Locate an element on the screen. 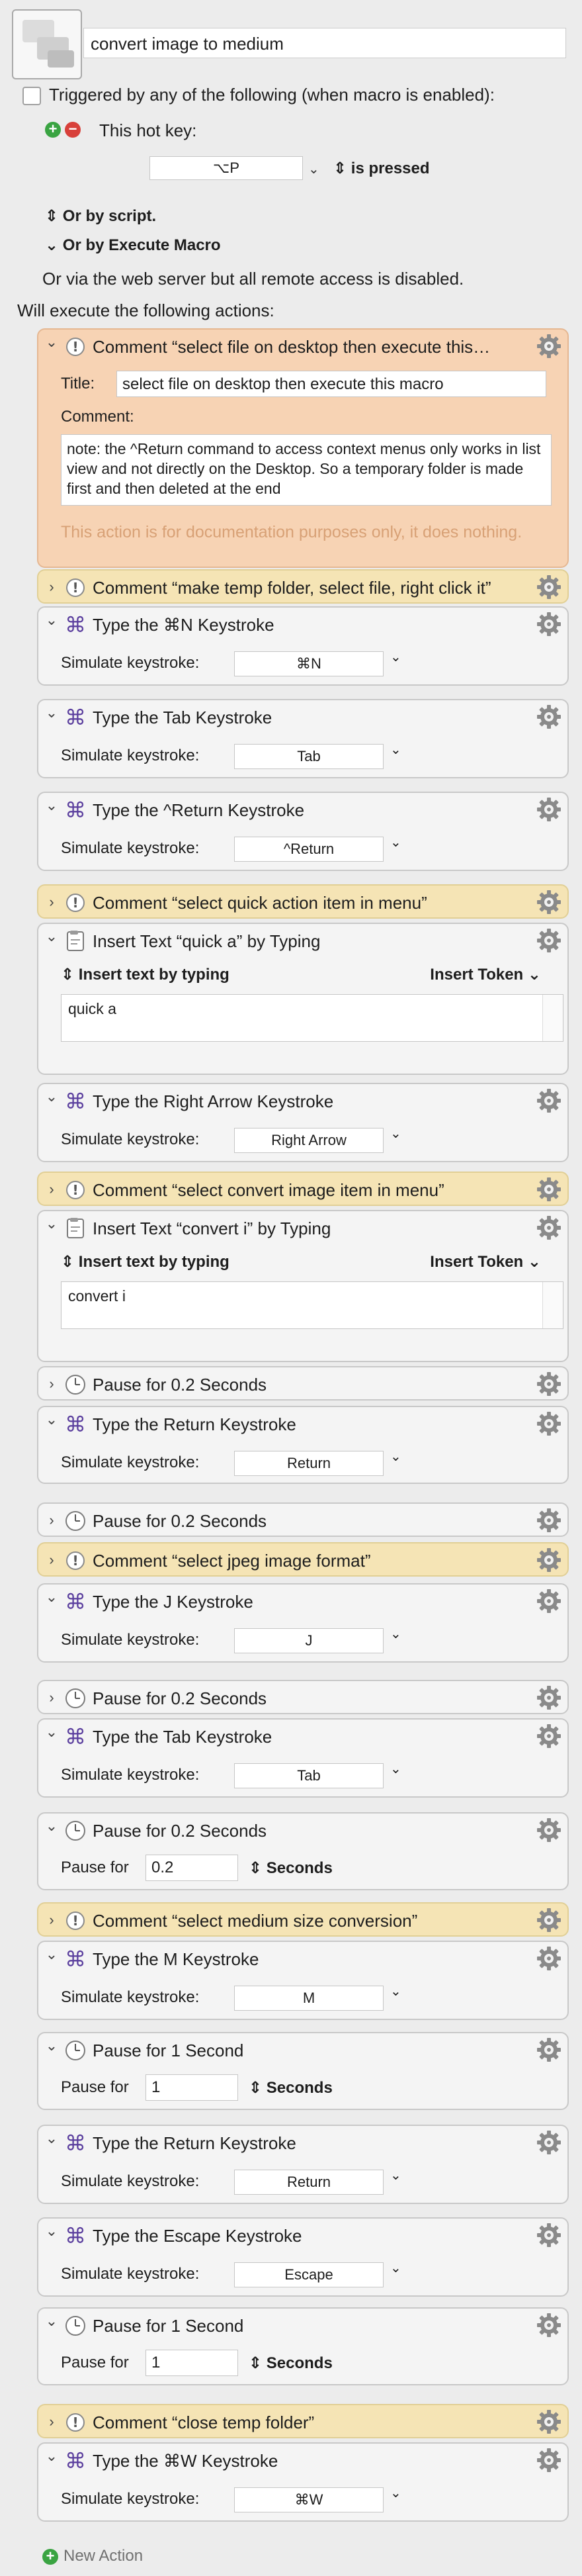 The width and height of the screenshot is (582, 2576). action-comment: ›! Comment “close temp folder” is located at coordinates (303, 2421).